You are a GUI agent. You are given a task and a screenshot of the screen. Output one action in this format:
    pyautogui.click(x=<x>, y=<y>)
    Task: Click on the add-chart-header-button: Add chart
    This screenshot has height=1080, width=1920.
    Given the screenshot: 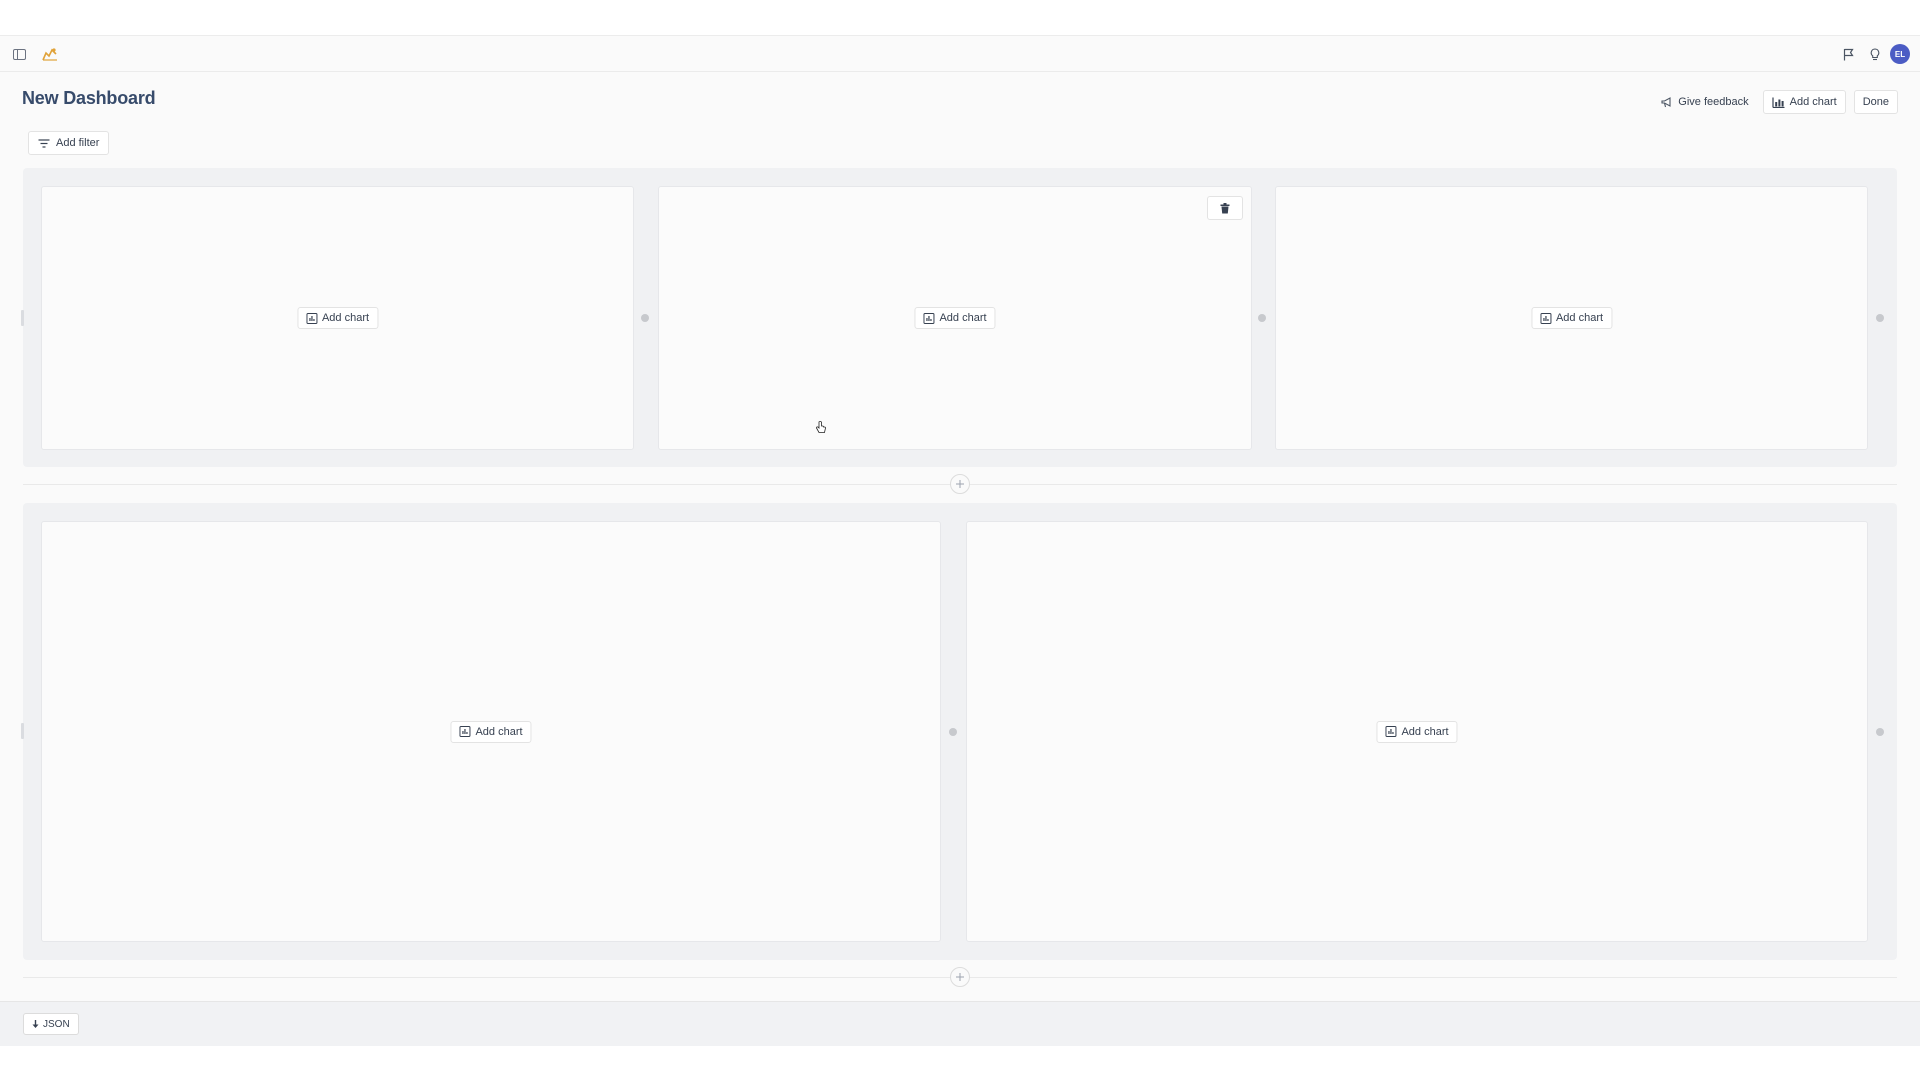 What is the action you would take?
    pyautogui.click(x=1804, y=102)
    